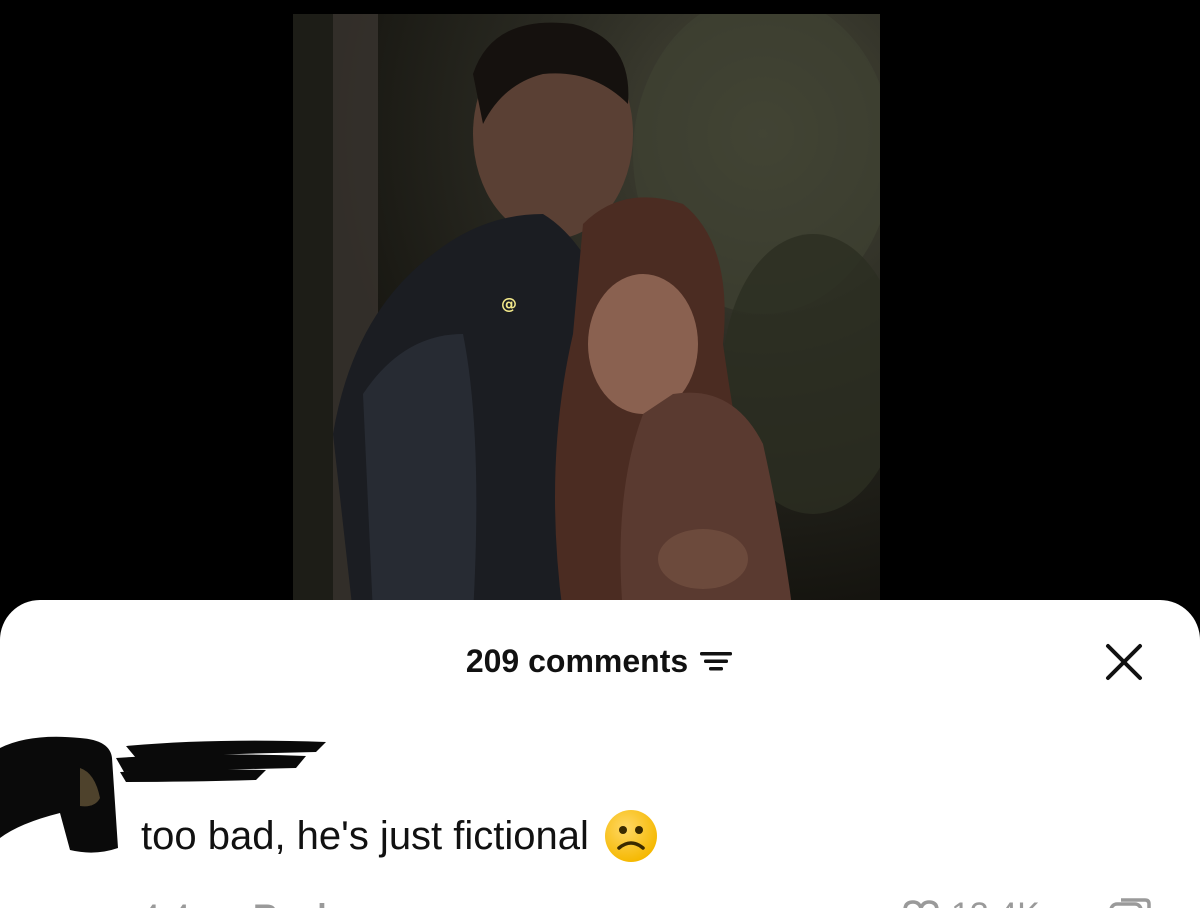 This screenshot has height=908, width=1200. Describe the element at coordinates (995, 902) in the screenshot. I see `like-count: 13.4K` at that location.